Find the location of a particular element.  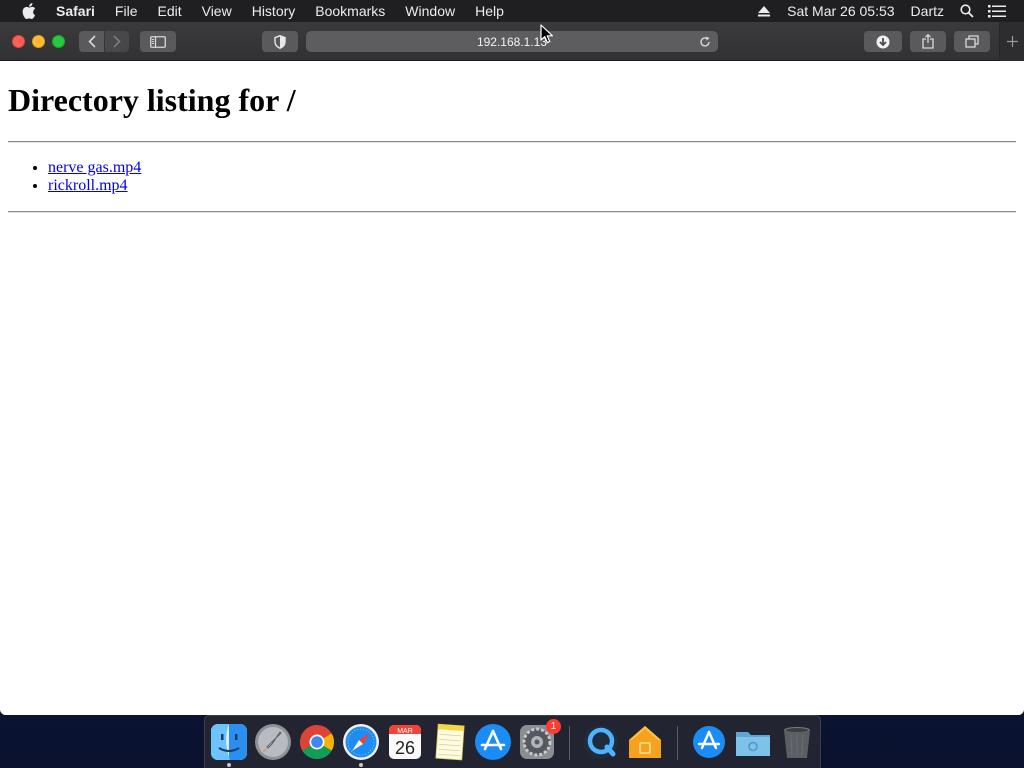

file-list: nerve gas.mp4 rickroll.mp4 is located at coordinates (94, 177).